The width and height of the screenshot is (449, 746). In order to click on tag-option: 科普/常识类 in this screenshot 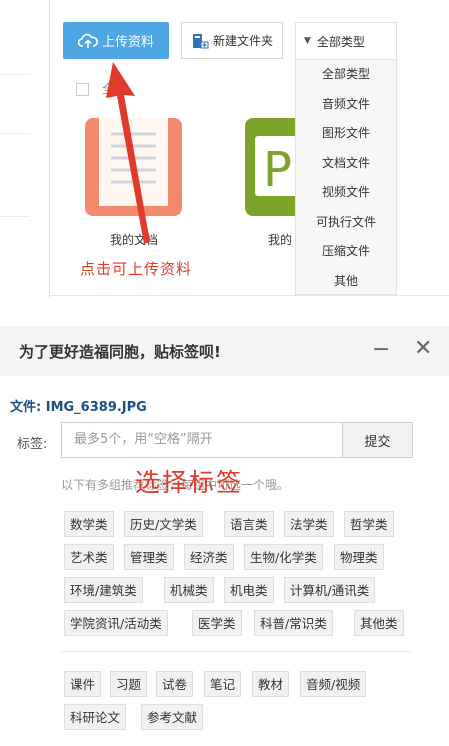, I will do `click(293, 623)`.